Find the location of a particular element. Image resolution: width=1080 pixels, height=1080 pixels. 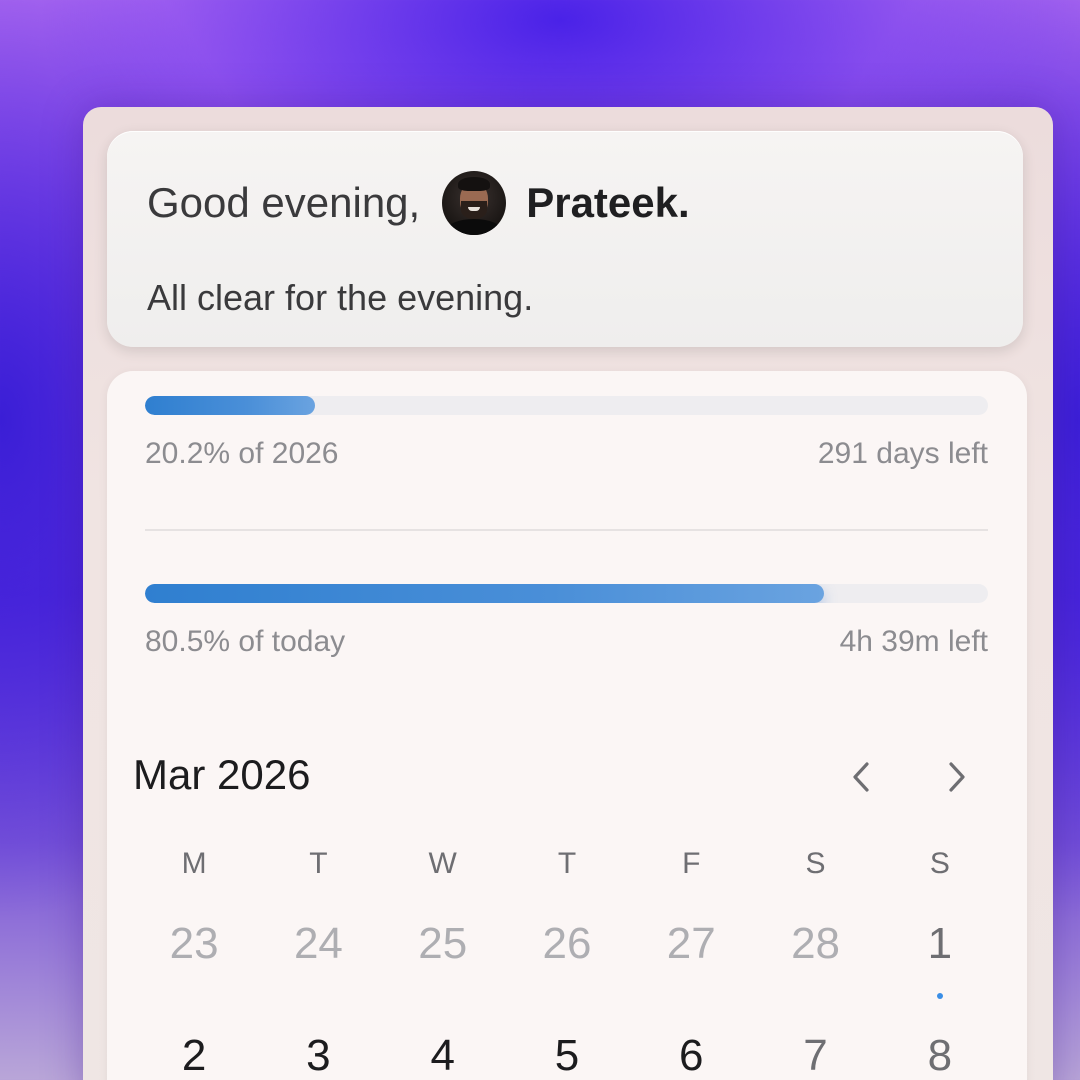

calendar-day-number: 3 is located at coordinates (318, 1055).